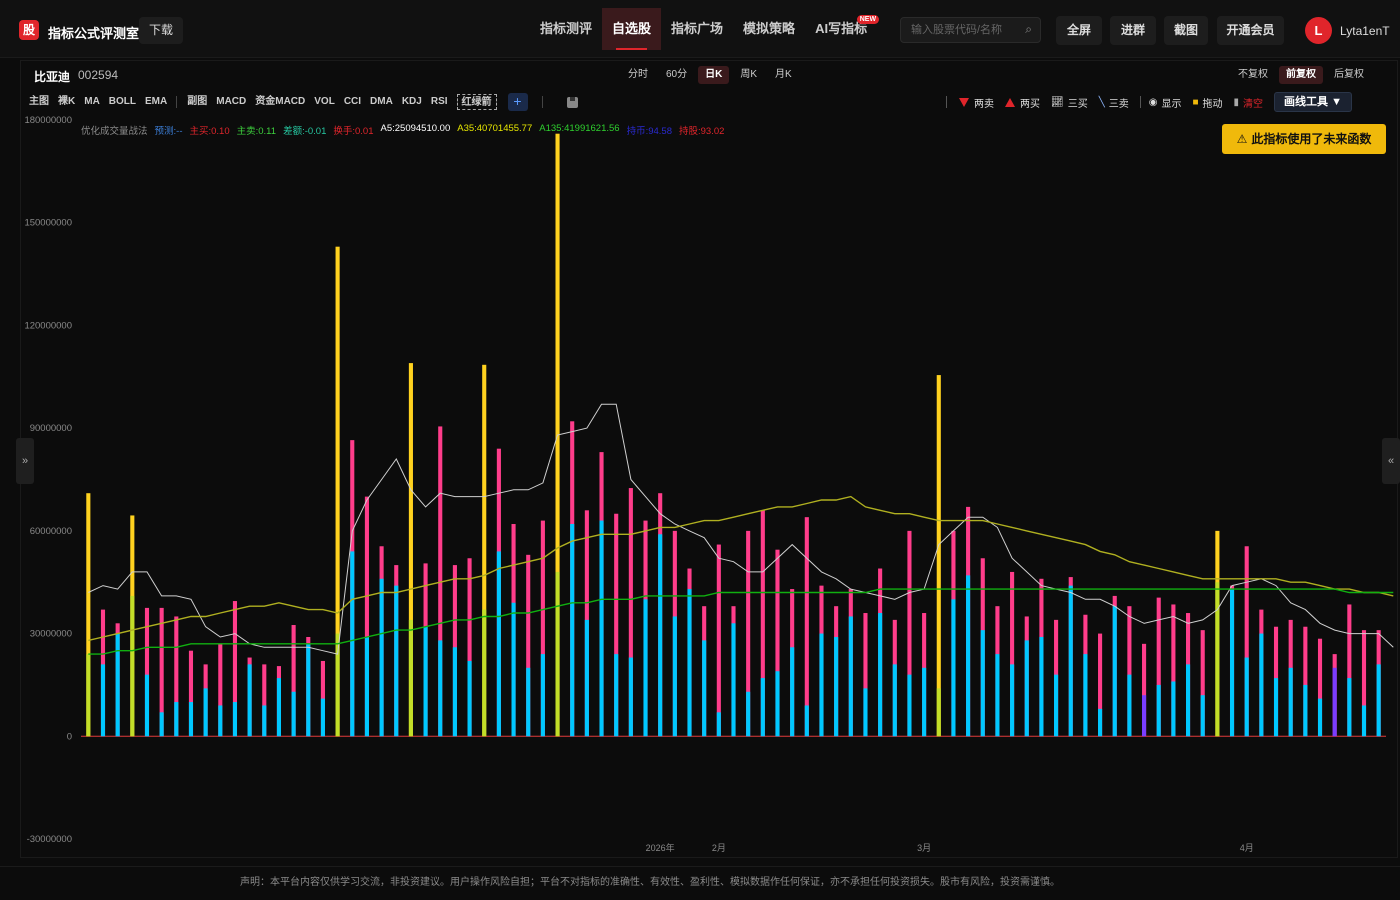 The image size is (1400, 900). I want to click on avatar: L, so click(1318, 30).